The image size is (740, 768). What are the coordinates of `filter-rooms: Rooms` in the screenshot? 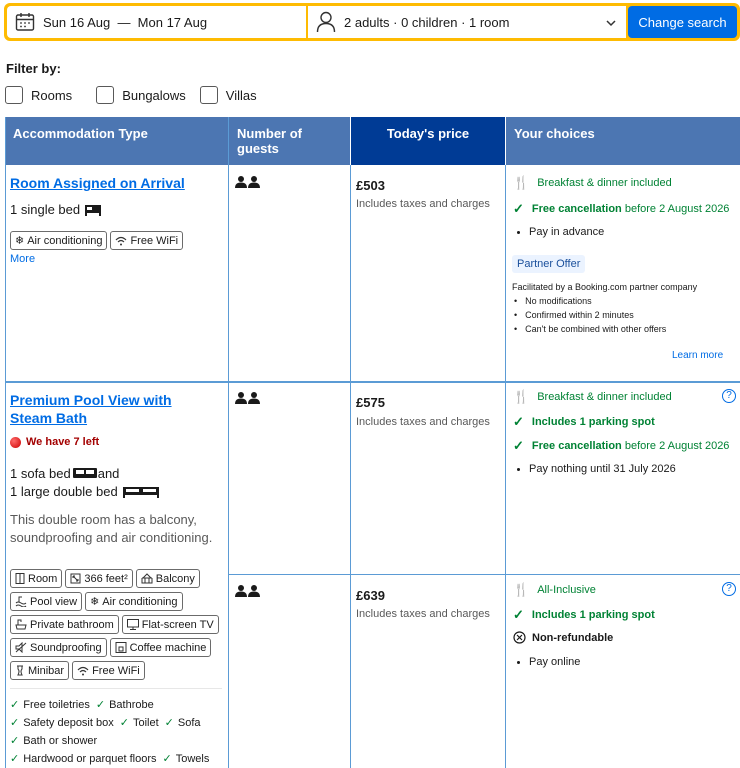 It's located at (38, 95).